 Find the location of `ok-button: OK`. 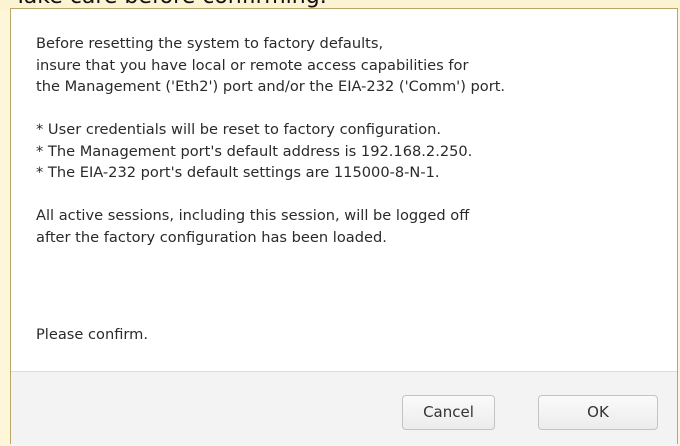

ok-button: OK is located at coordinates (598, 412).